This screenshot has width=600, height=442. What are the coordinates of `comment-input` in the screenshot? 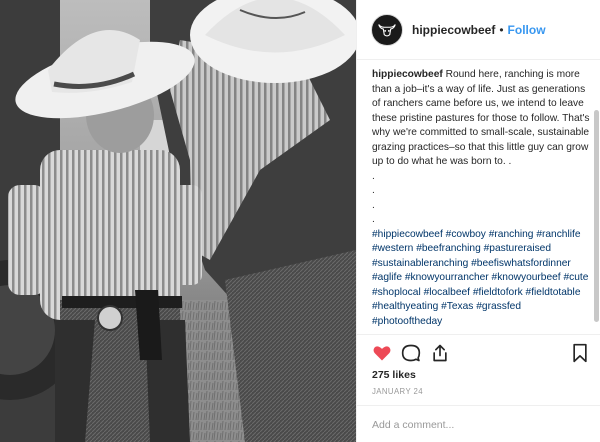 It's located at (479, 425).